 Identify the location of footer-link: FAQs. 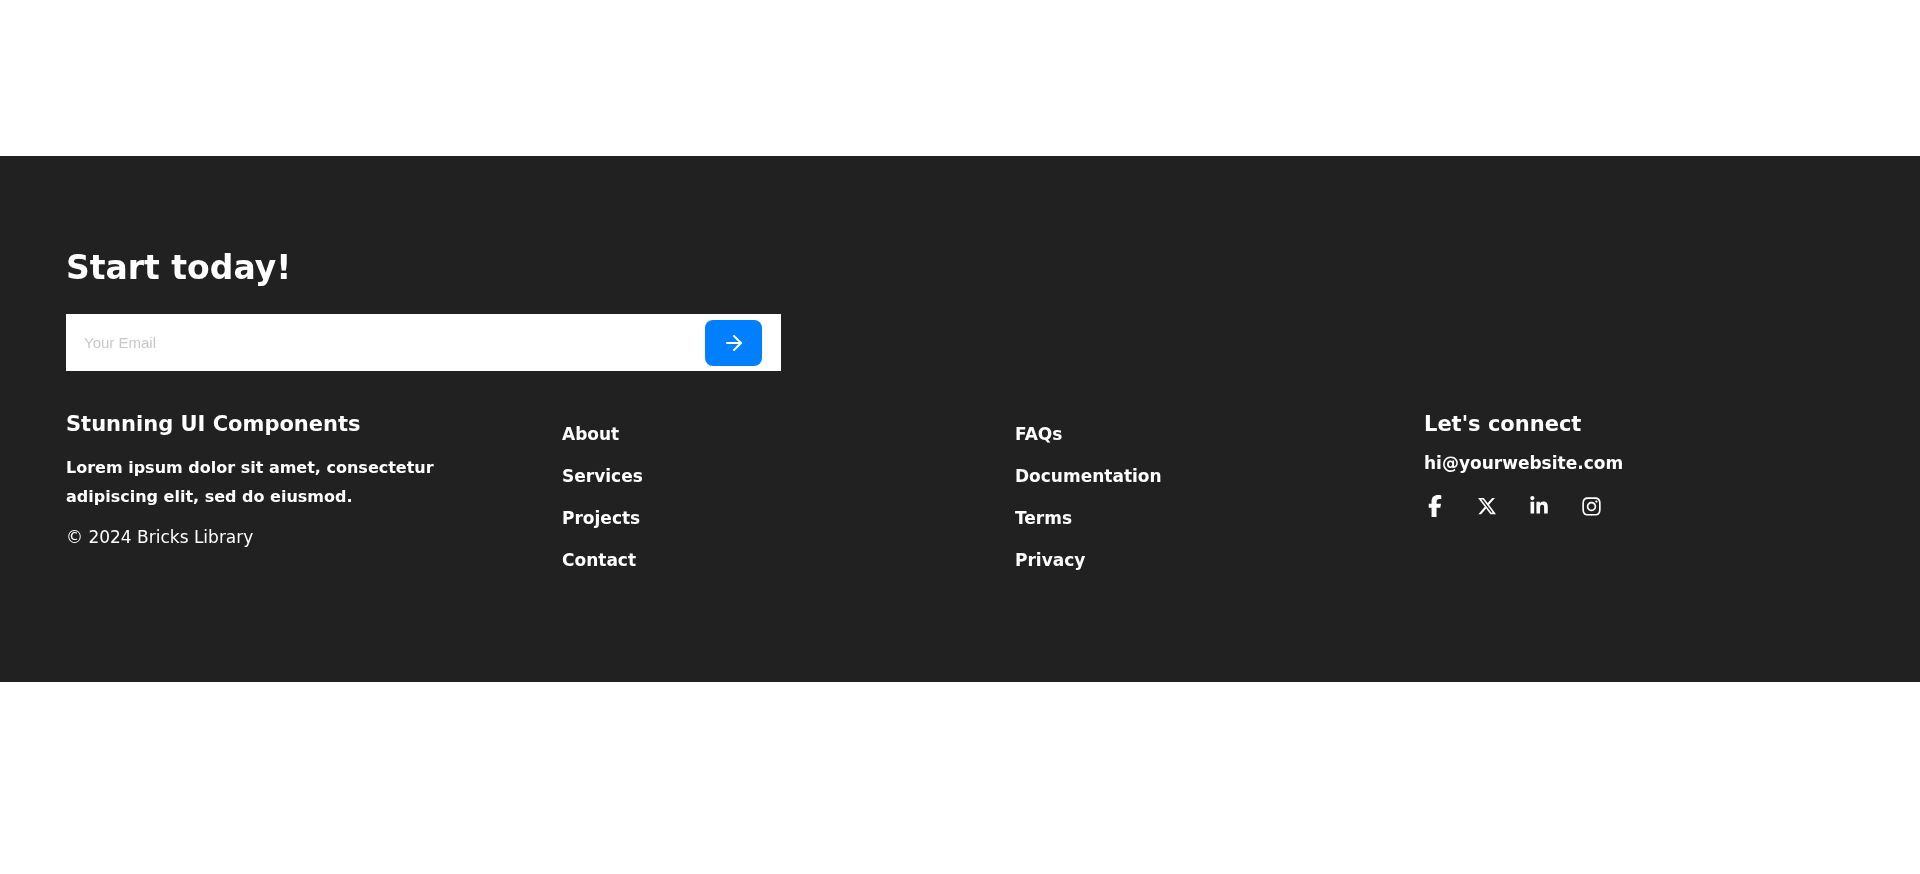
(1039, 434).